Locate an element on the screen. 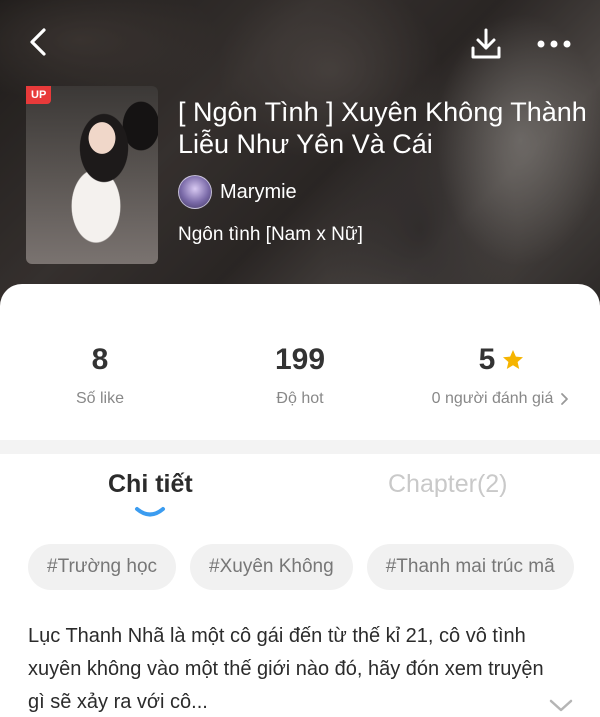  chevron-left-icon is located at coordinates (38, 42).